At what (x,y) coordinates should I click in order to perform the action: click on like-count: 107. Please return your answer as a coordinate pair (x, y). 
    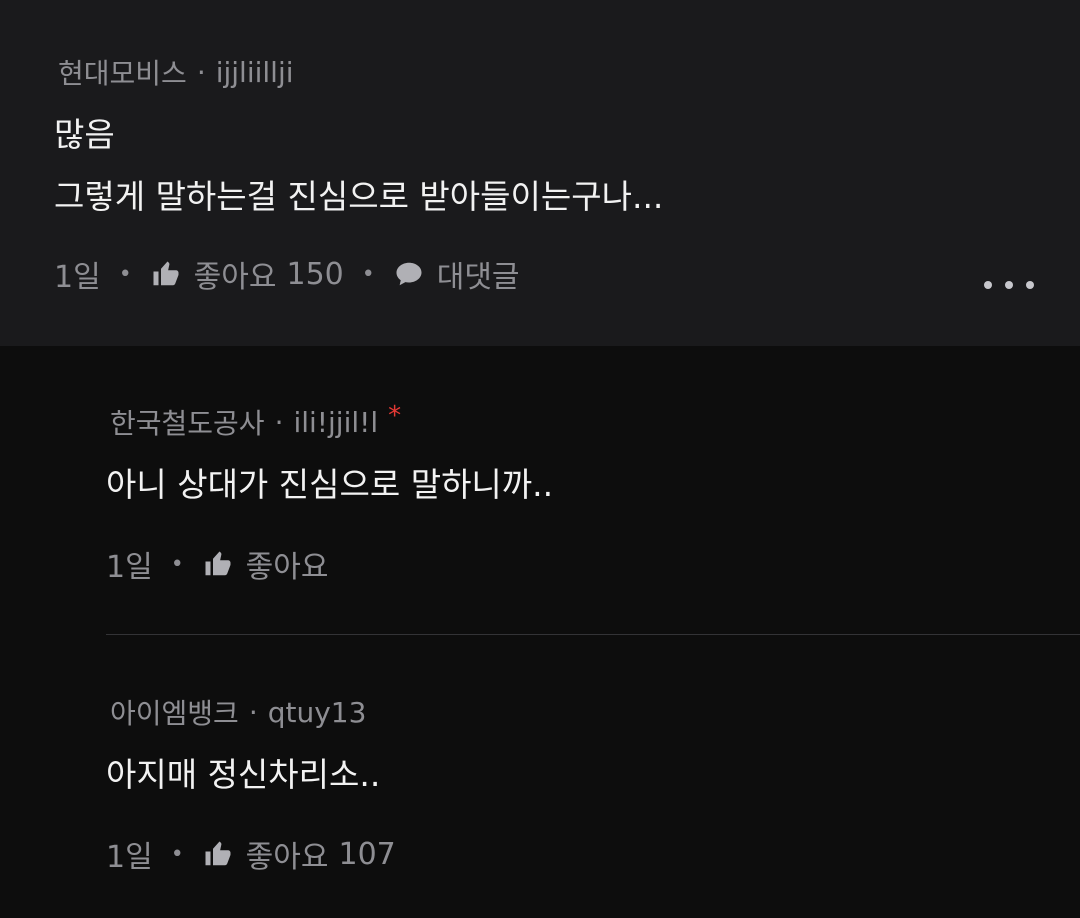
    Looking at the image, I should click on (367, 854).